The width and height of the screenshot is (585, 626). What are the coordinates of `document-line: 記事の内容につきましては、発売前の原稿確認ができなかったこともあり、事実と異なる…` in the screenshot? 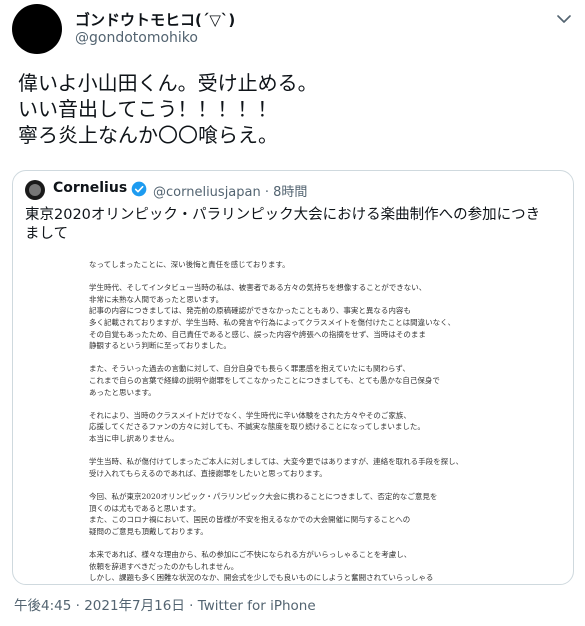 It's located at (250, 311).